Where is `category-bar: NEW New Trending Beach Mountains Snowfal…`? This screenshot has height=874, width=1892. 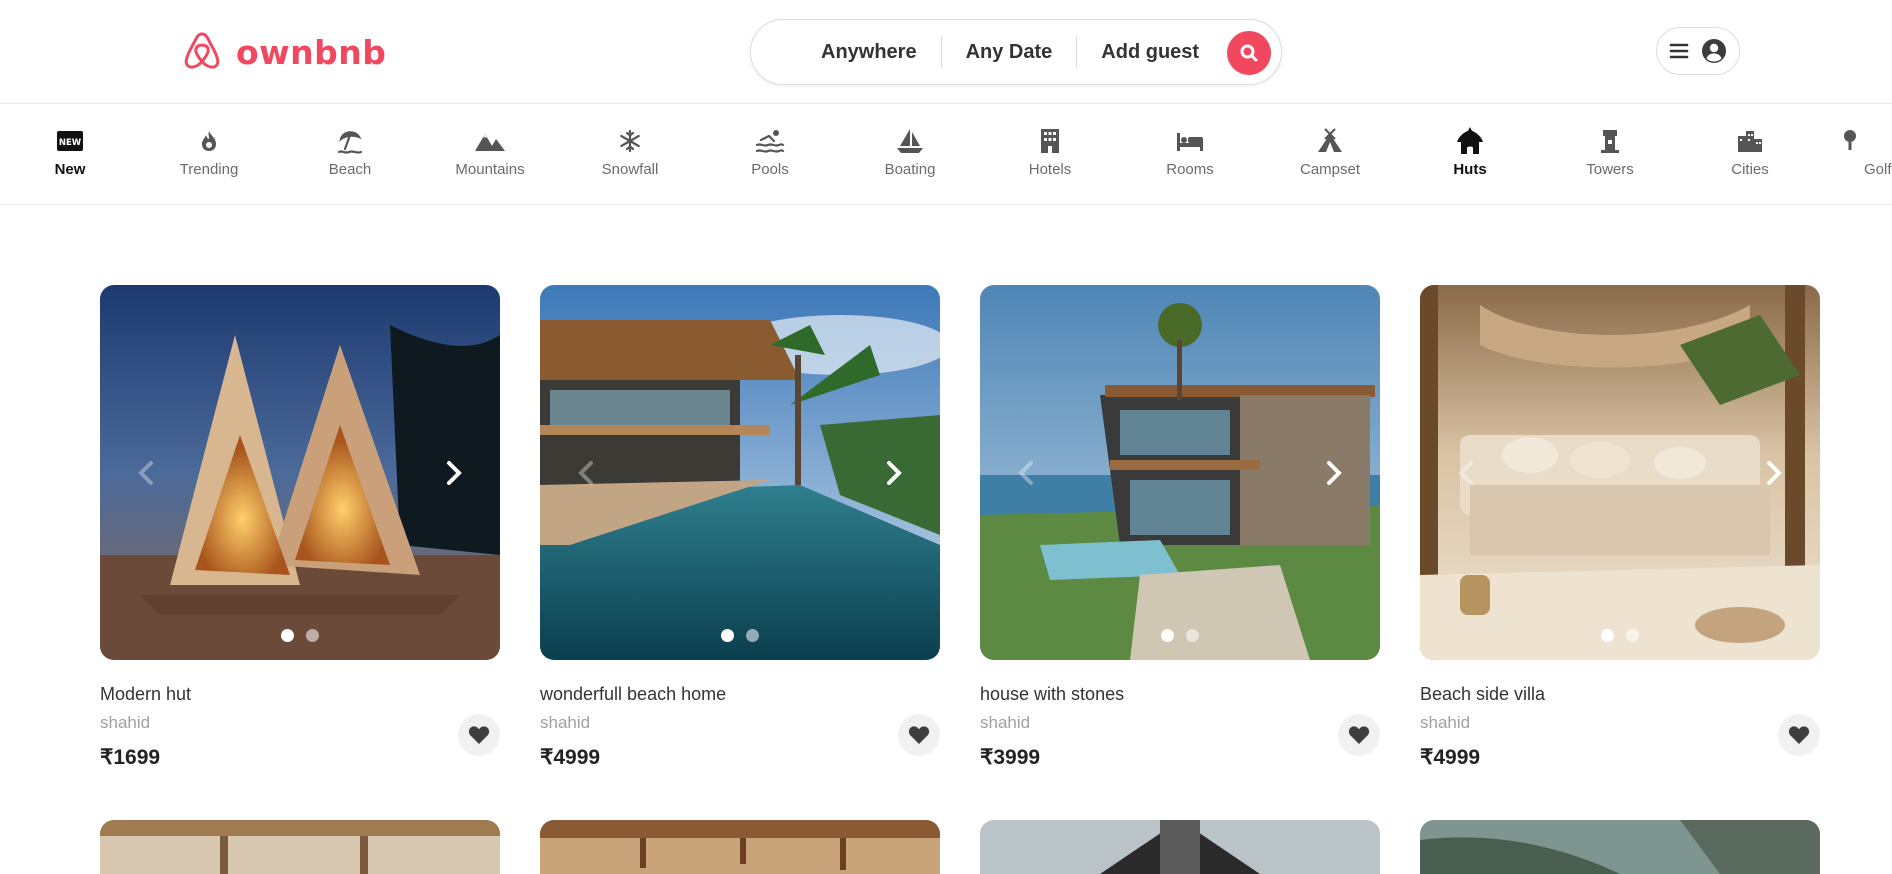 category-bar: NEW New Trending Beach Mountains Snowfal… is located at coordinates (946, 155).